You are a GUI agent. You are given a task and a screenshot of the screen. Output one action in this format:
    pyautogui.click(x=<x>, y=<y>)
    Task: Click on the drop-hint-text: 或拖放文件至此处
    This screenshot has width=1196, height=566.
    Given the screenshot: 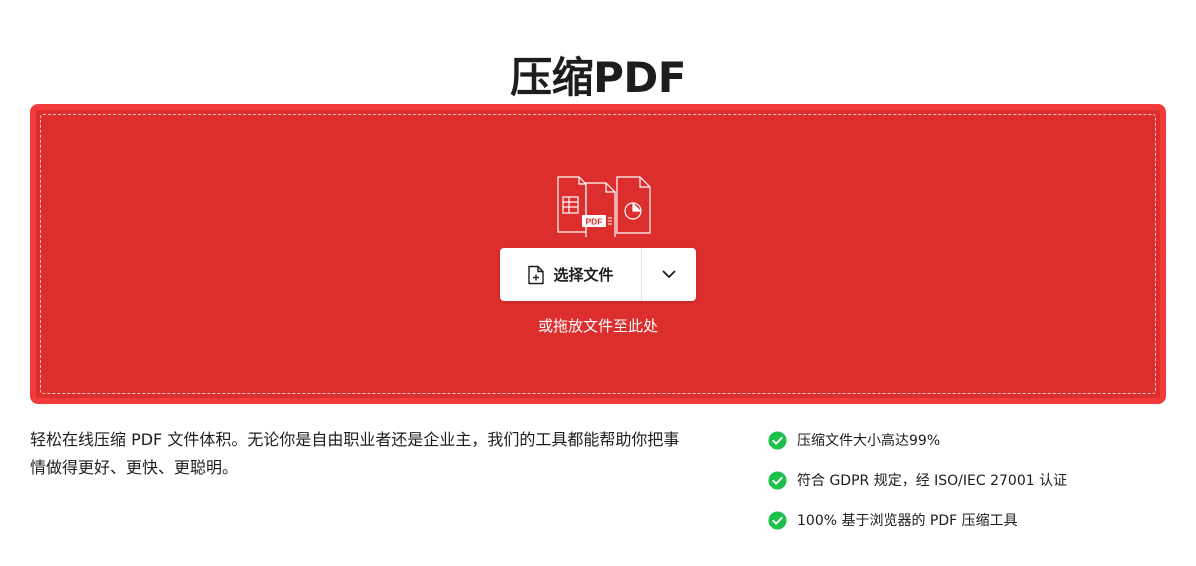 What is the action you would take?
    pyautogui.click(x=597, y=326)
    